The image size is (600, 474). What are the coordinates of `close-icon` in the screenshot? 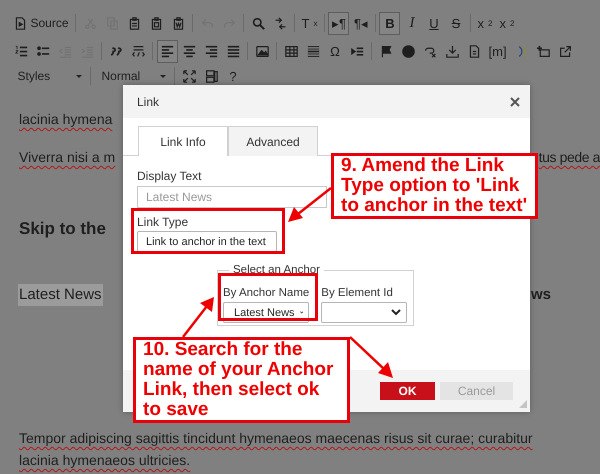 It's located at (515, 101).